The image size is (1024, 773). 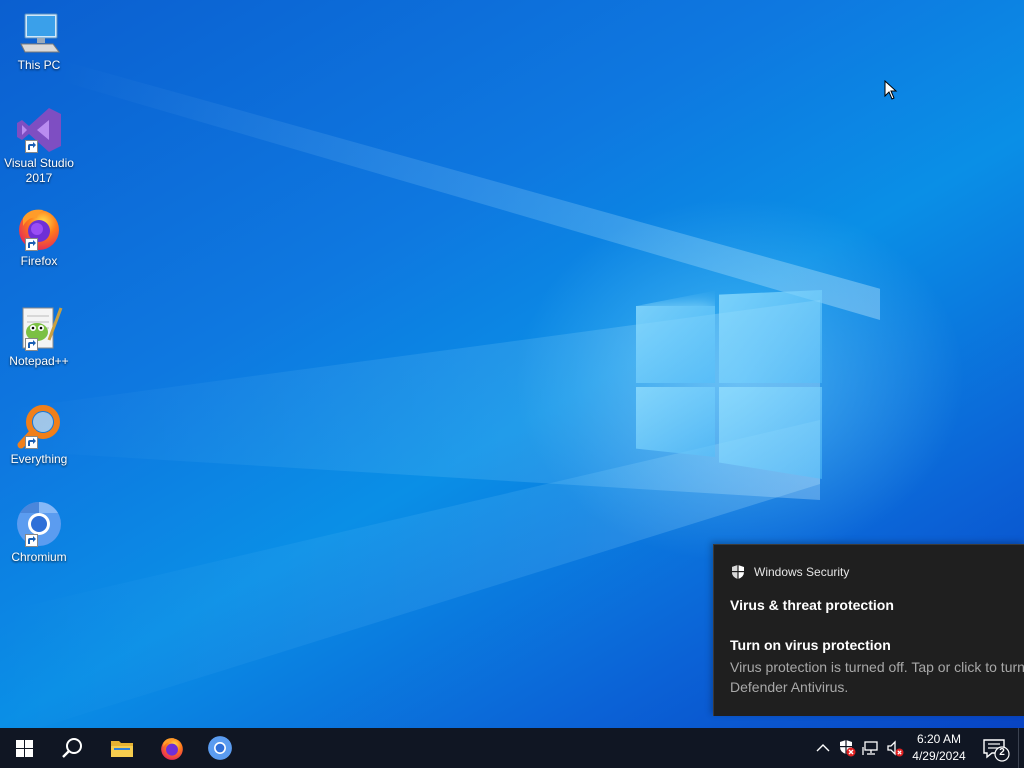 I want to click on toast-title: Virus & threat protection, so click(x=812, y=605).